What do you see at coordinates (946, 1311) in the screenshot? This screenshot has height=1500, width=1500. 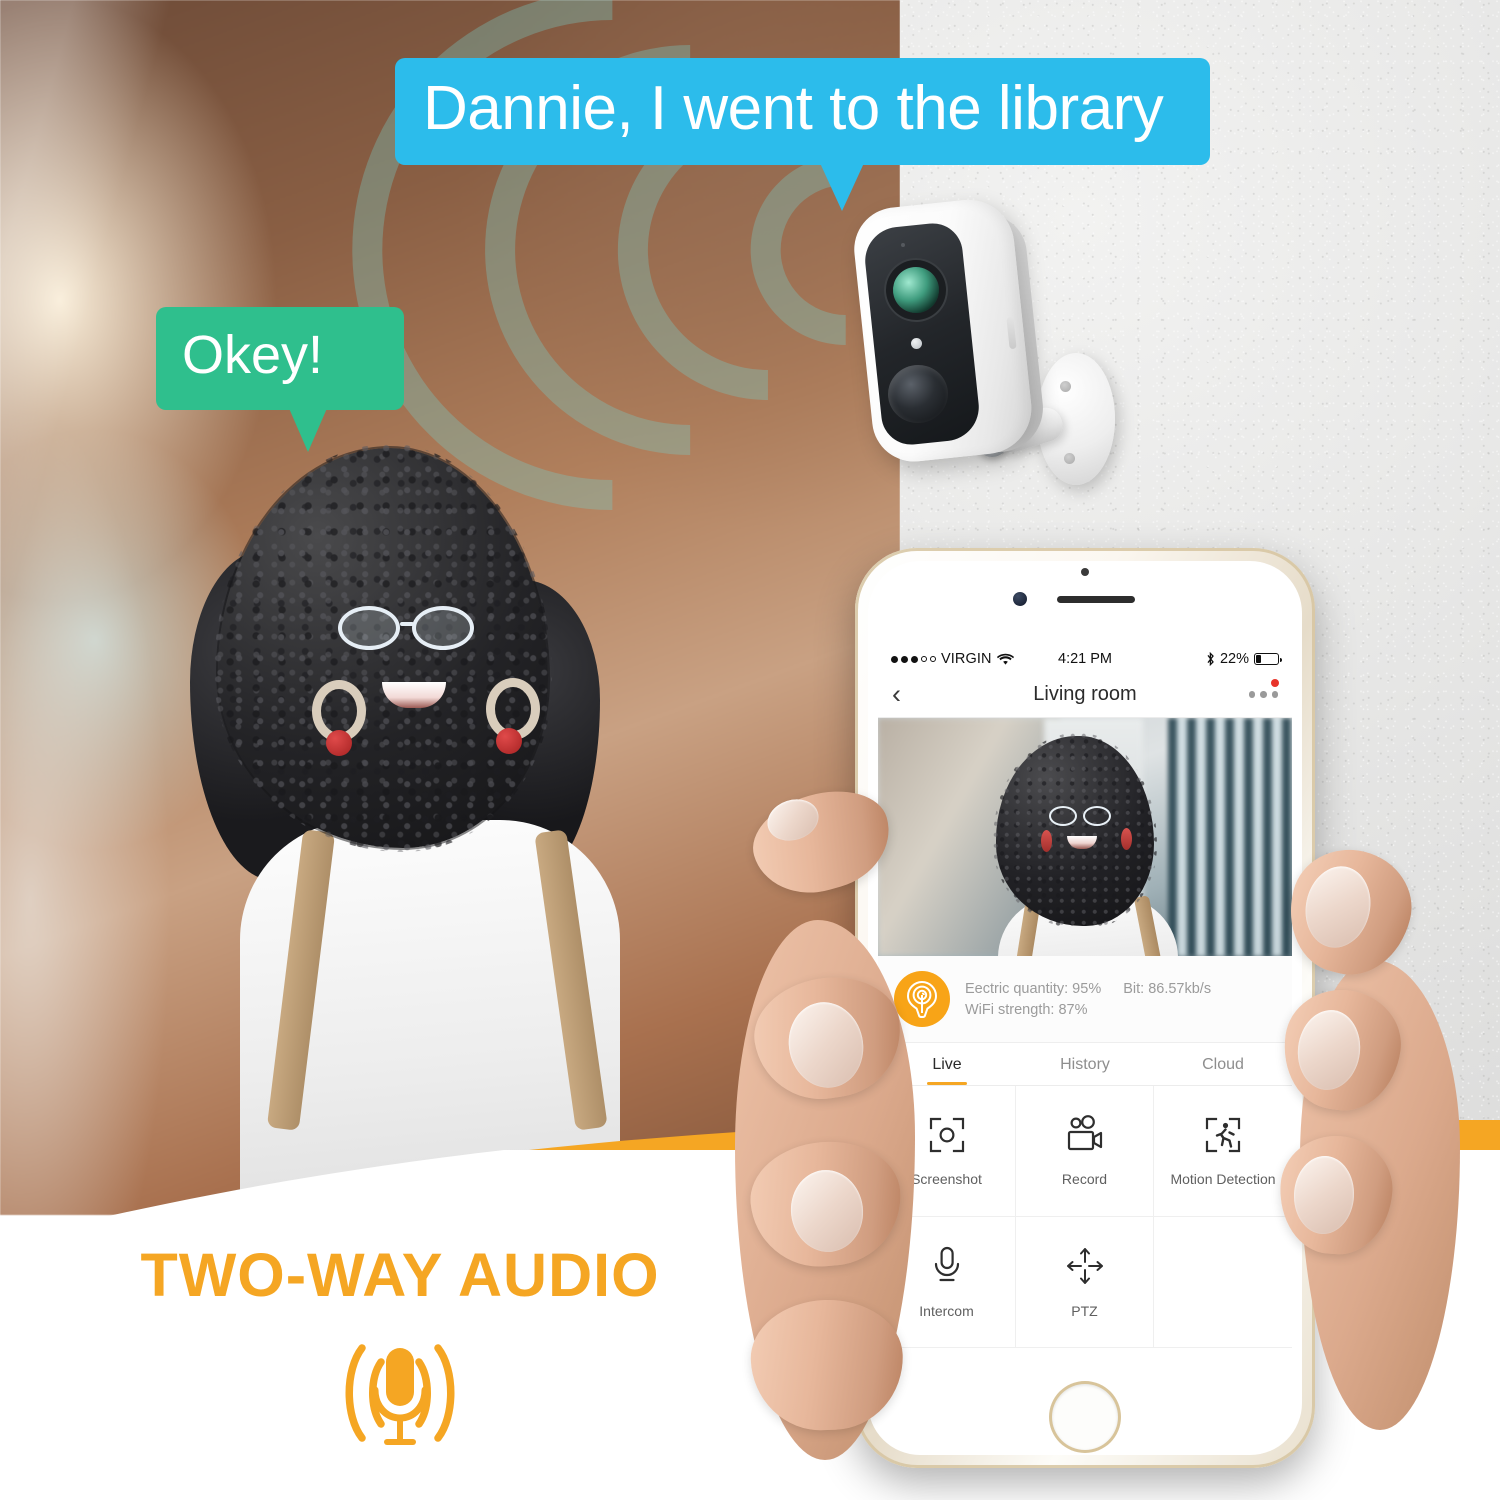 I see `action-intercom-label: Intercom` at bounding box center [946, 1311].